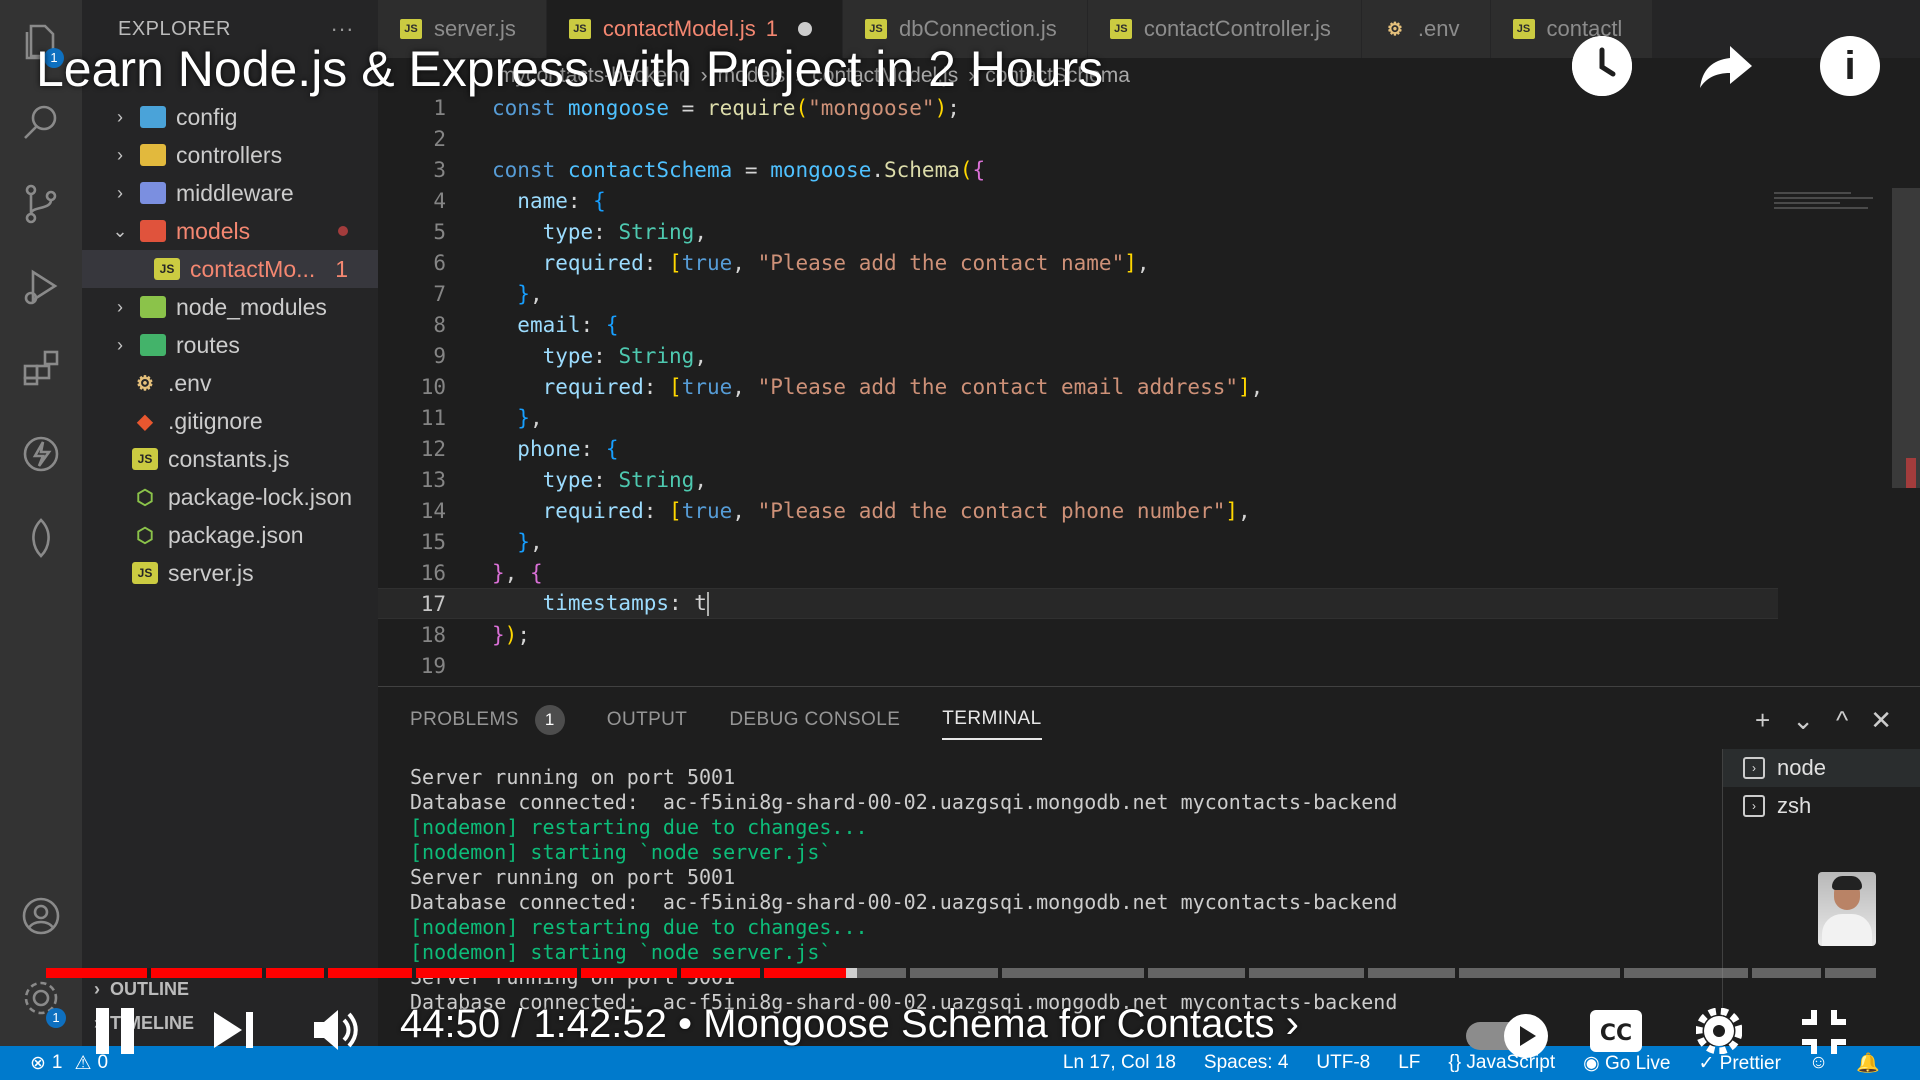  I want to click on settings-icon, so click(1719, 1033).